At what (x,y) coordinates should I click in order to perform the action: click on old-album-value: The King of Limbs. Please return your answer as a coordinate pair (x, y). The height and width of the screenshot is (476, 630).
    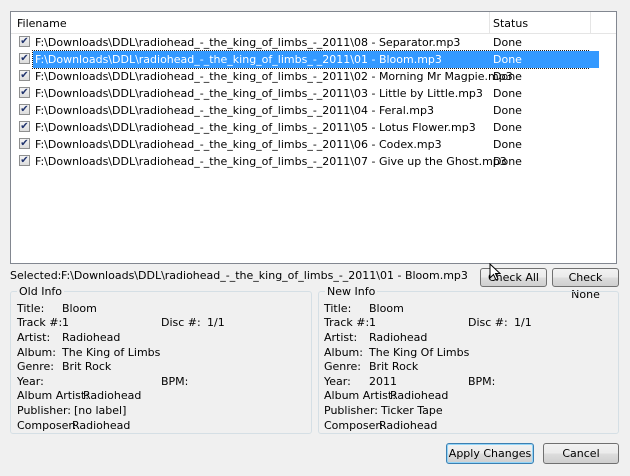
    Looking at the image, I should click on (111, 352).